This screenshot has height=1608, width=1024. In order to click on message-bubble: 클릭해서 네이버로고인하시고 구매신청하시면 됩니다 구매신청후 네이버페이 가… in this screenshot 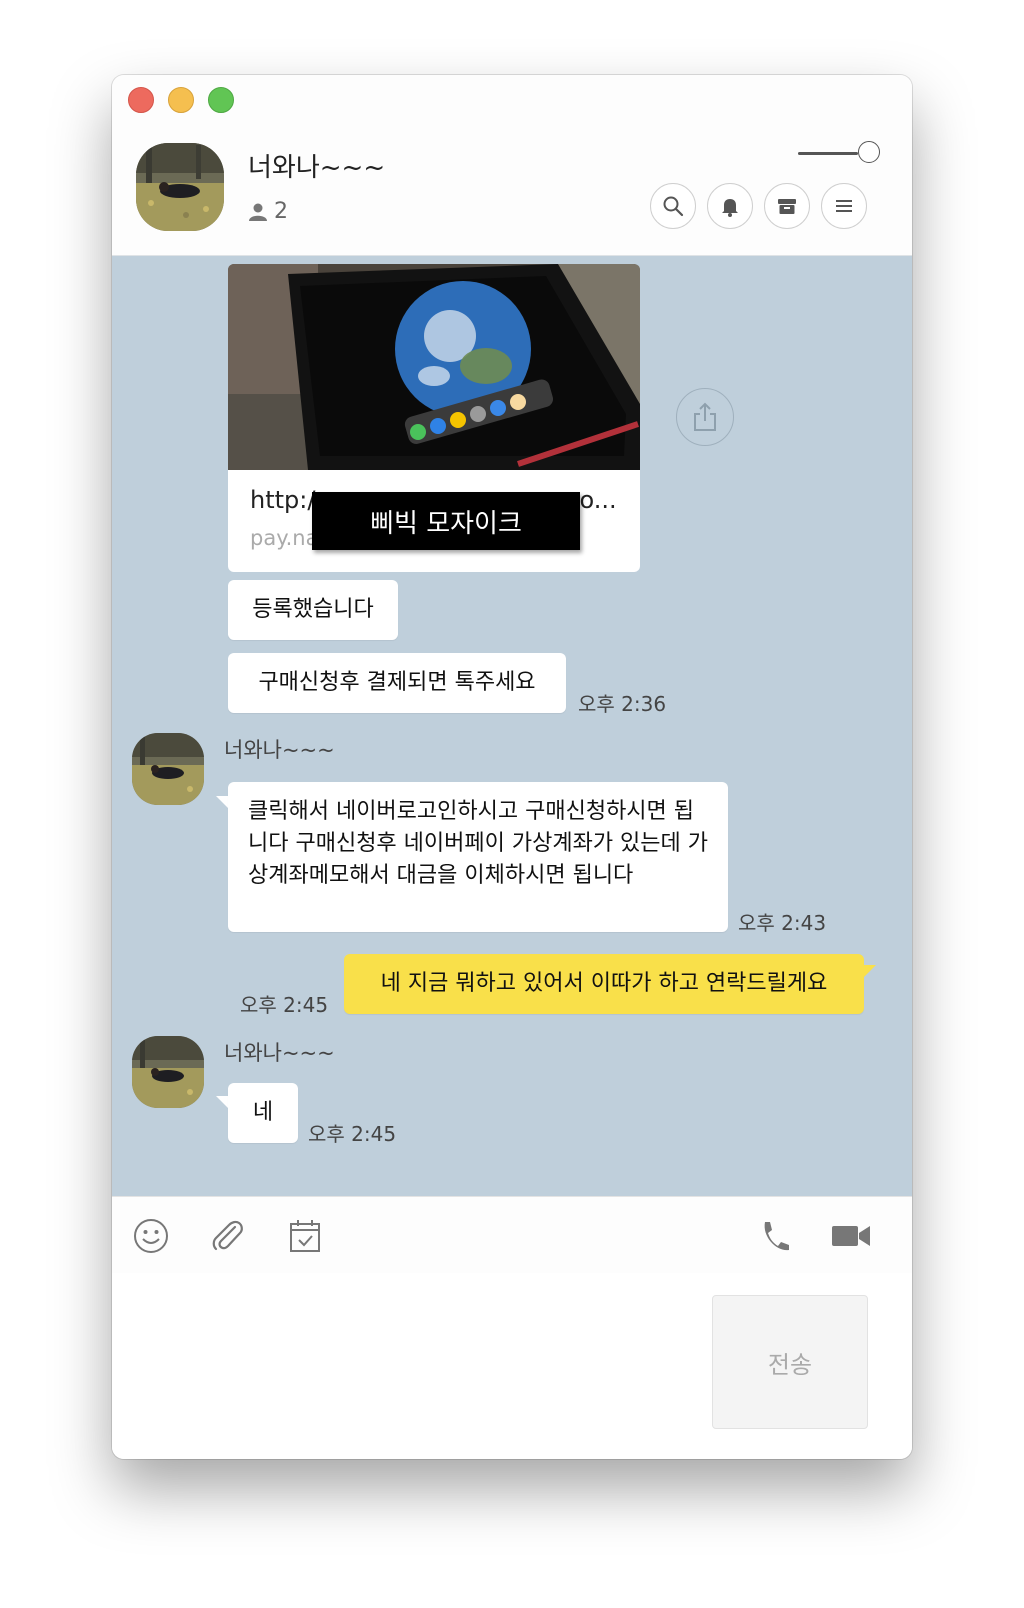, I will do `click(478, 857)`.